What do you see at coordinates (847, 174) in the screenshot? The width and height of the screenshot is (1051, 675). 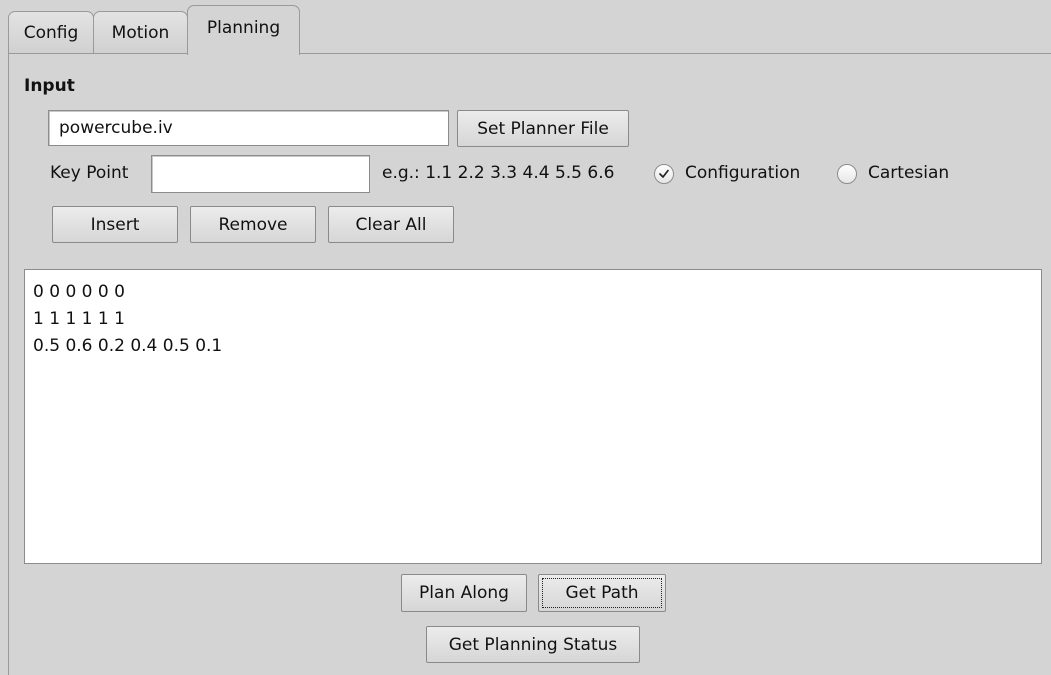 I see `radio-cartesian` at bounding box center [847, 174].